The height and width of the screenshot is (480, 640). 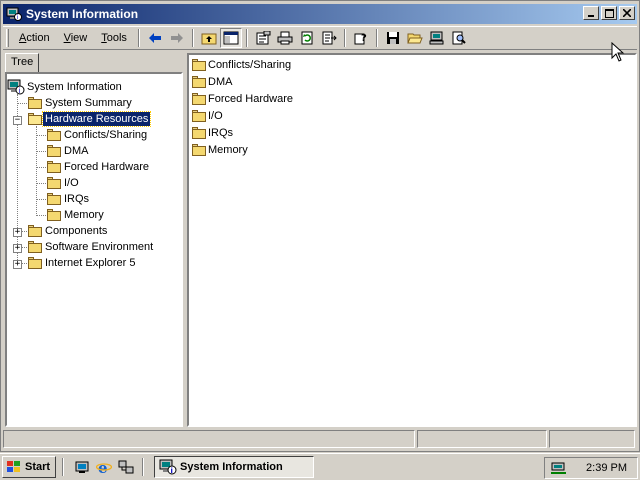 I want to click on refresh-button, so click(x=307, y=38).